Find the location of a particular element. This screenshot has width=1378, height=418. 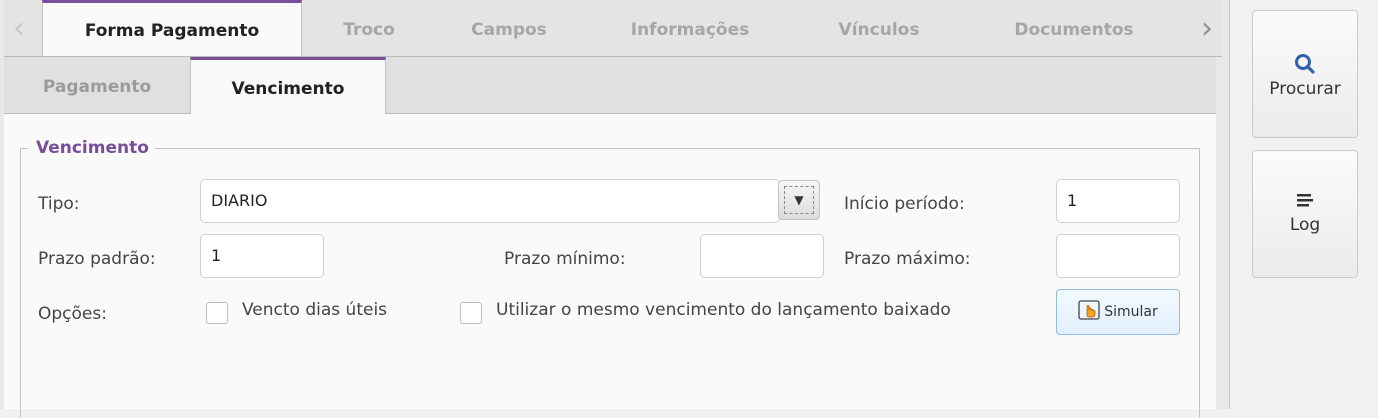

prazo-maximo-label: Prazo máximo: is located at coordinates (907, 259).